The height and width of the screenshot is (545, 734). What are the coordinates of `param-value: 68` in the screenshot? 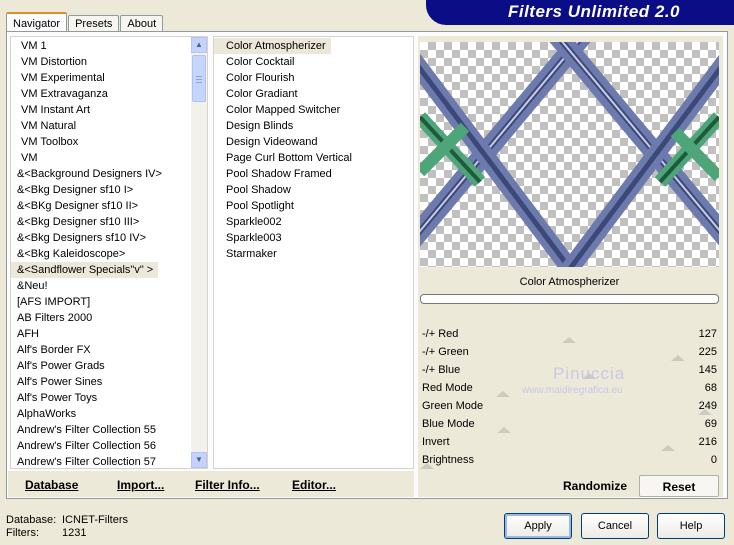 It's located at (710, 388).